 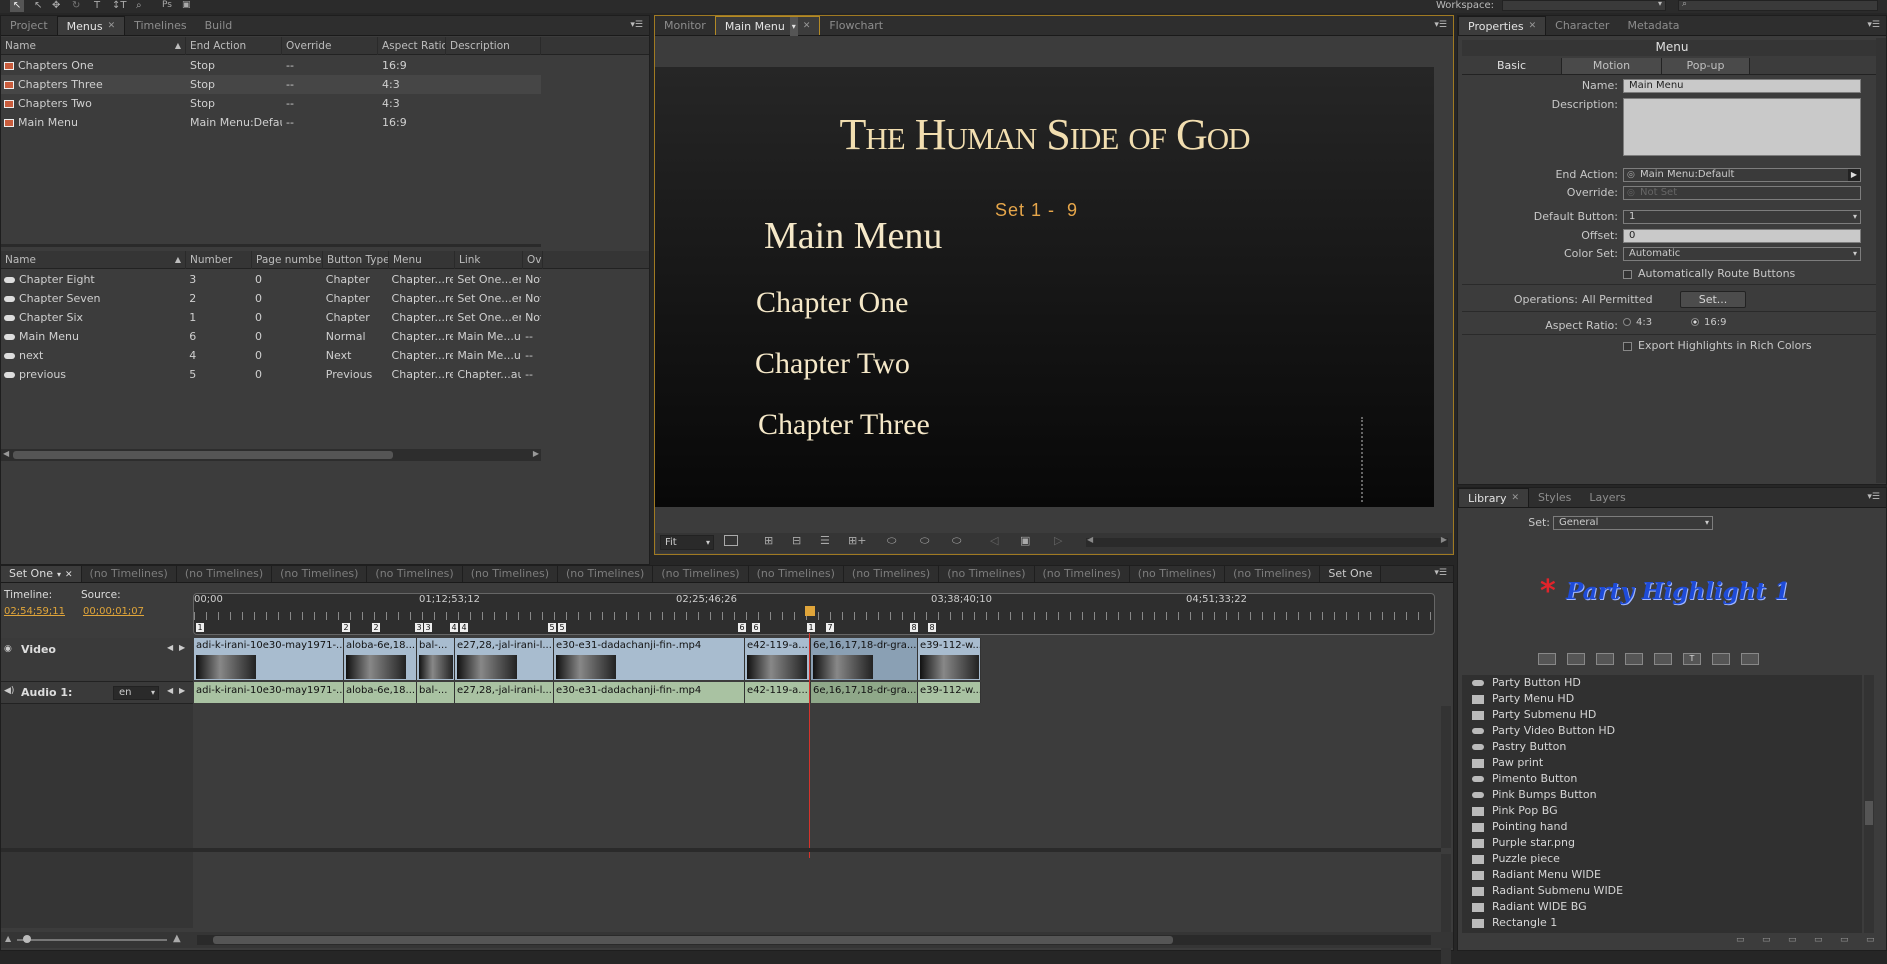 I want to click on workspace-select: ▾, so click(x=1584, y=5).